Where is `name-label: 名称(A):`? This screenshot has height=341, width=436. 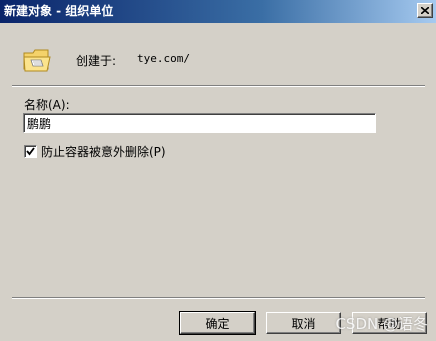
name-label: 名称(A): is located at coordinates (47, 105).